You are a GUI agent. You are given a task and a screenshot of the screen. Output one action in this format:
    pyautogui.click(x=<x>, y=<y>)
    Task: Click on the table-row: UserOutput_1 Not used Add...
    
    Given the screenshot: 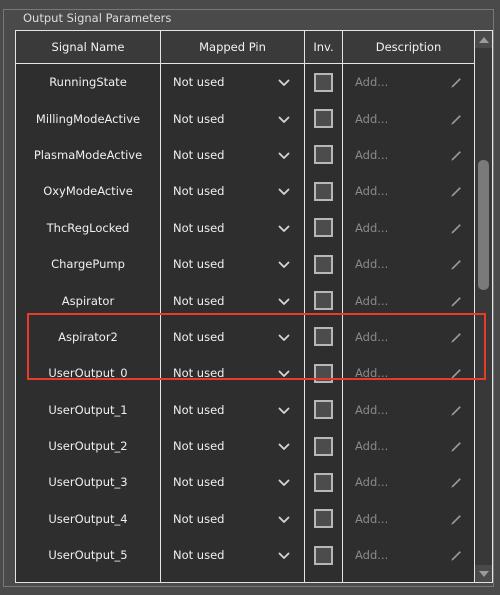 What is the action you would take?
    pyautogui.click(x=245, y=409)
    